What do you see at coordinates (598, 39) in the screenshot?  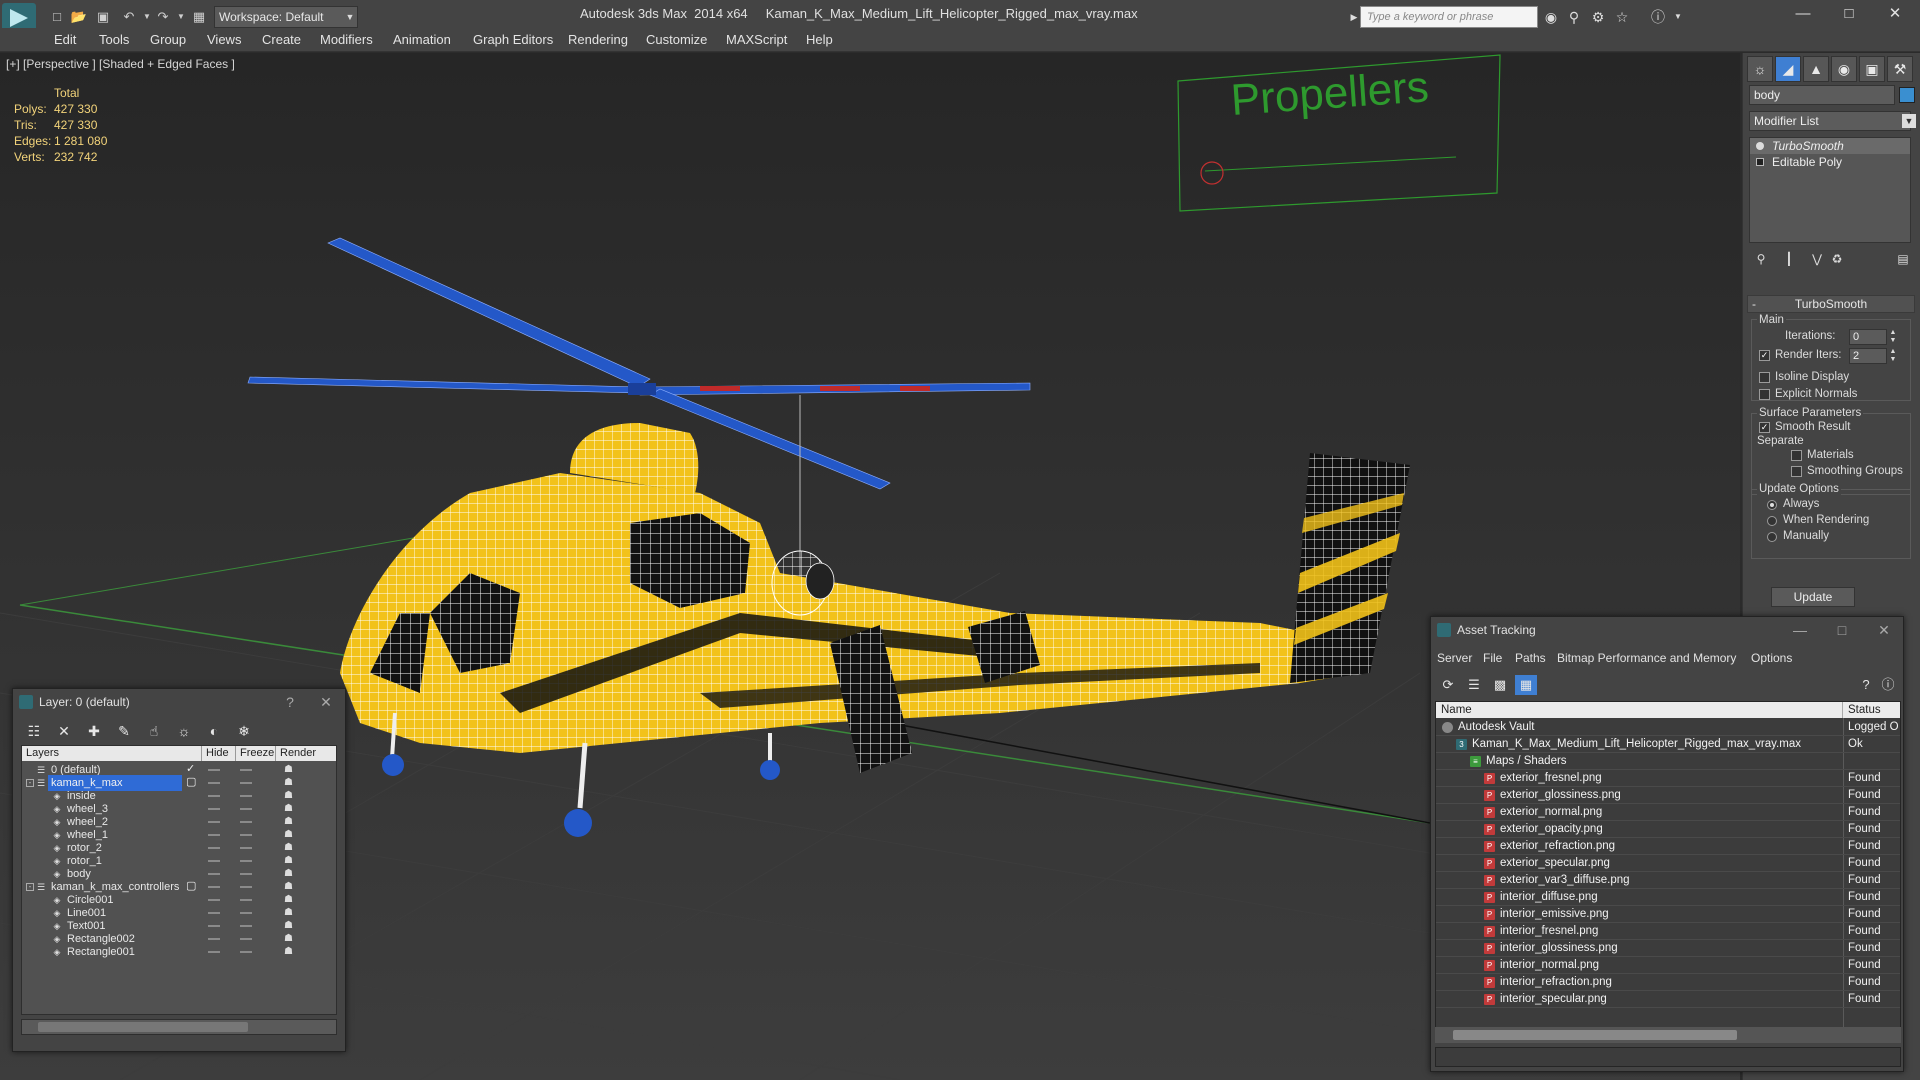 I see `menu-rendering: Rendering` at bounding box center [598, 39].